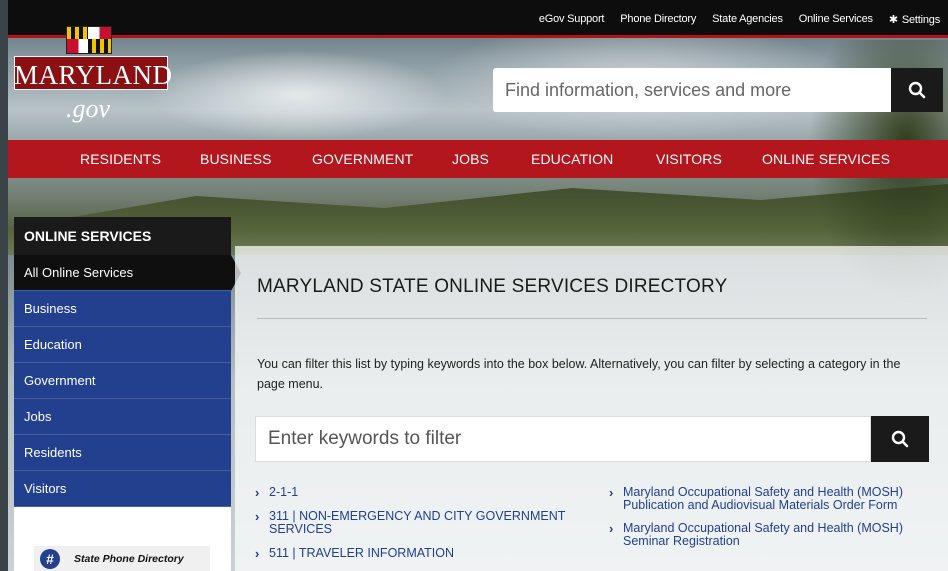 This screenshot has height=571, width=948. I want to click on sidebar-item-all-online-services: All Online Services, so click(127, 273).